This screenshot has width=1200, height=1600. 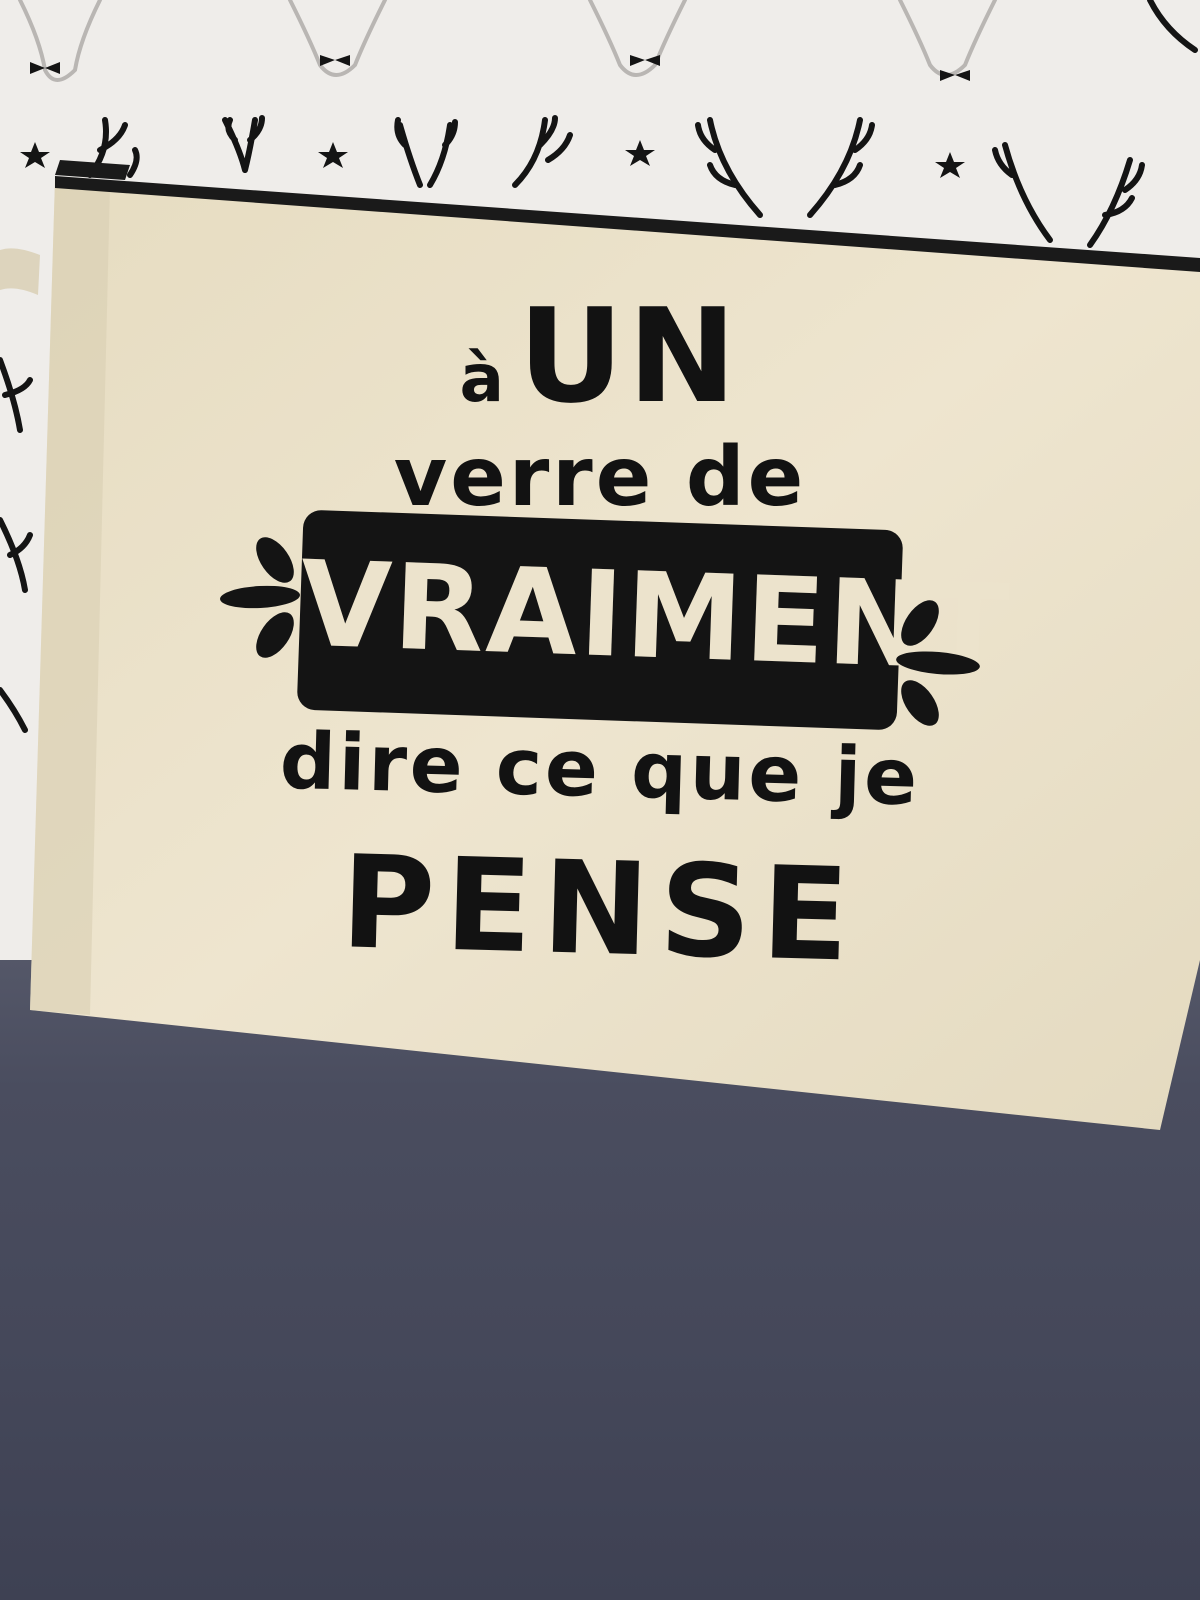 What do you see at coordinates (483, 378) in the screenshot?
I see `print-word-a: à` at bounding box center [483, 378].